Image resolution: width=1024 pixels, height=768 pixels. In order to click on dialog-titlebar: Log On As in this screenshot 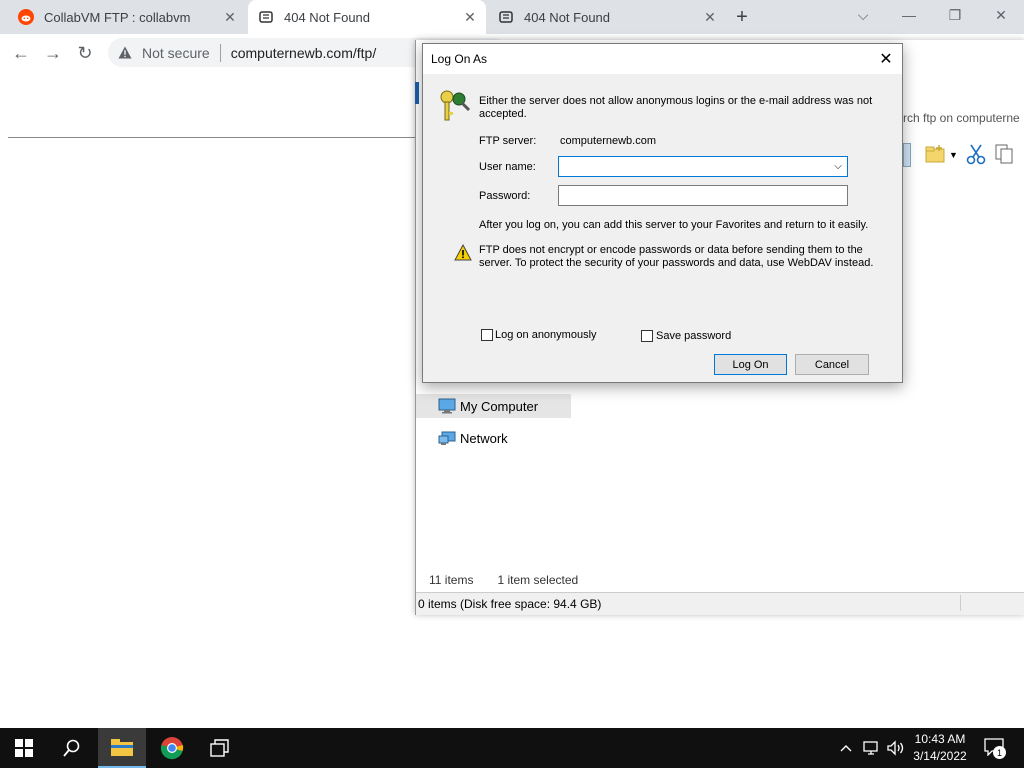, I will do `click(662, 59)`.